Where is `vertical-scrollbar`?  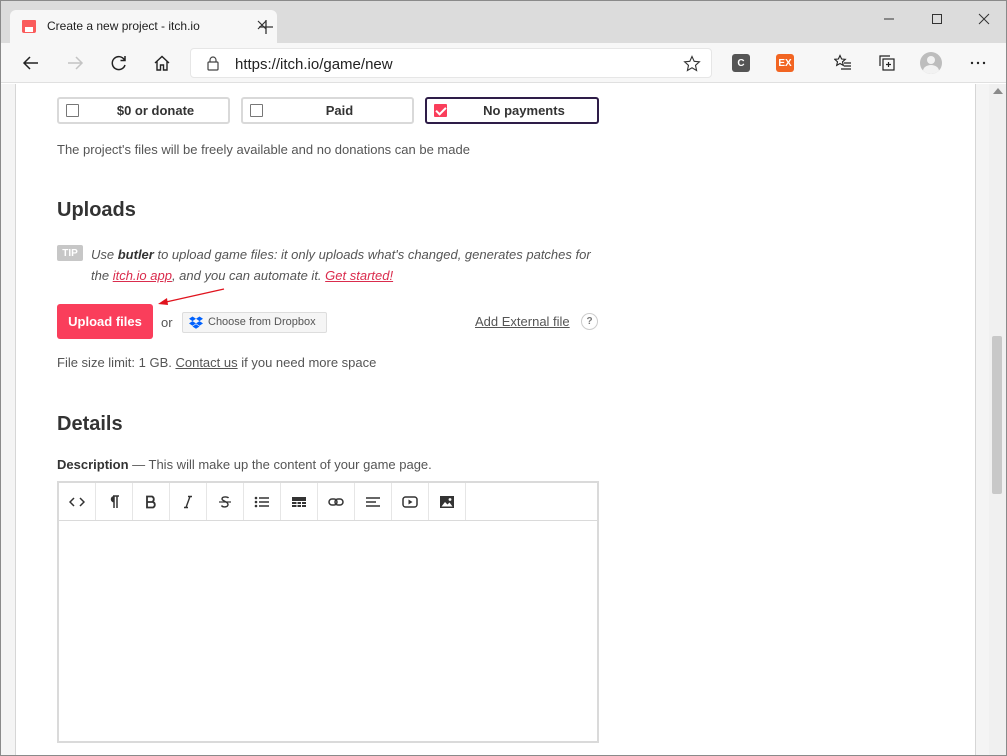
vertical-scrollbar is located at coordinates (997, 419).